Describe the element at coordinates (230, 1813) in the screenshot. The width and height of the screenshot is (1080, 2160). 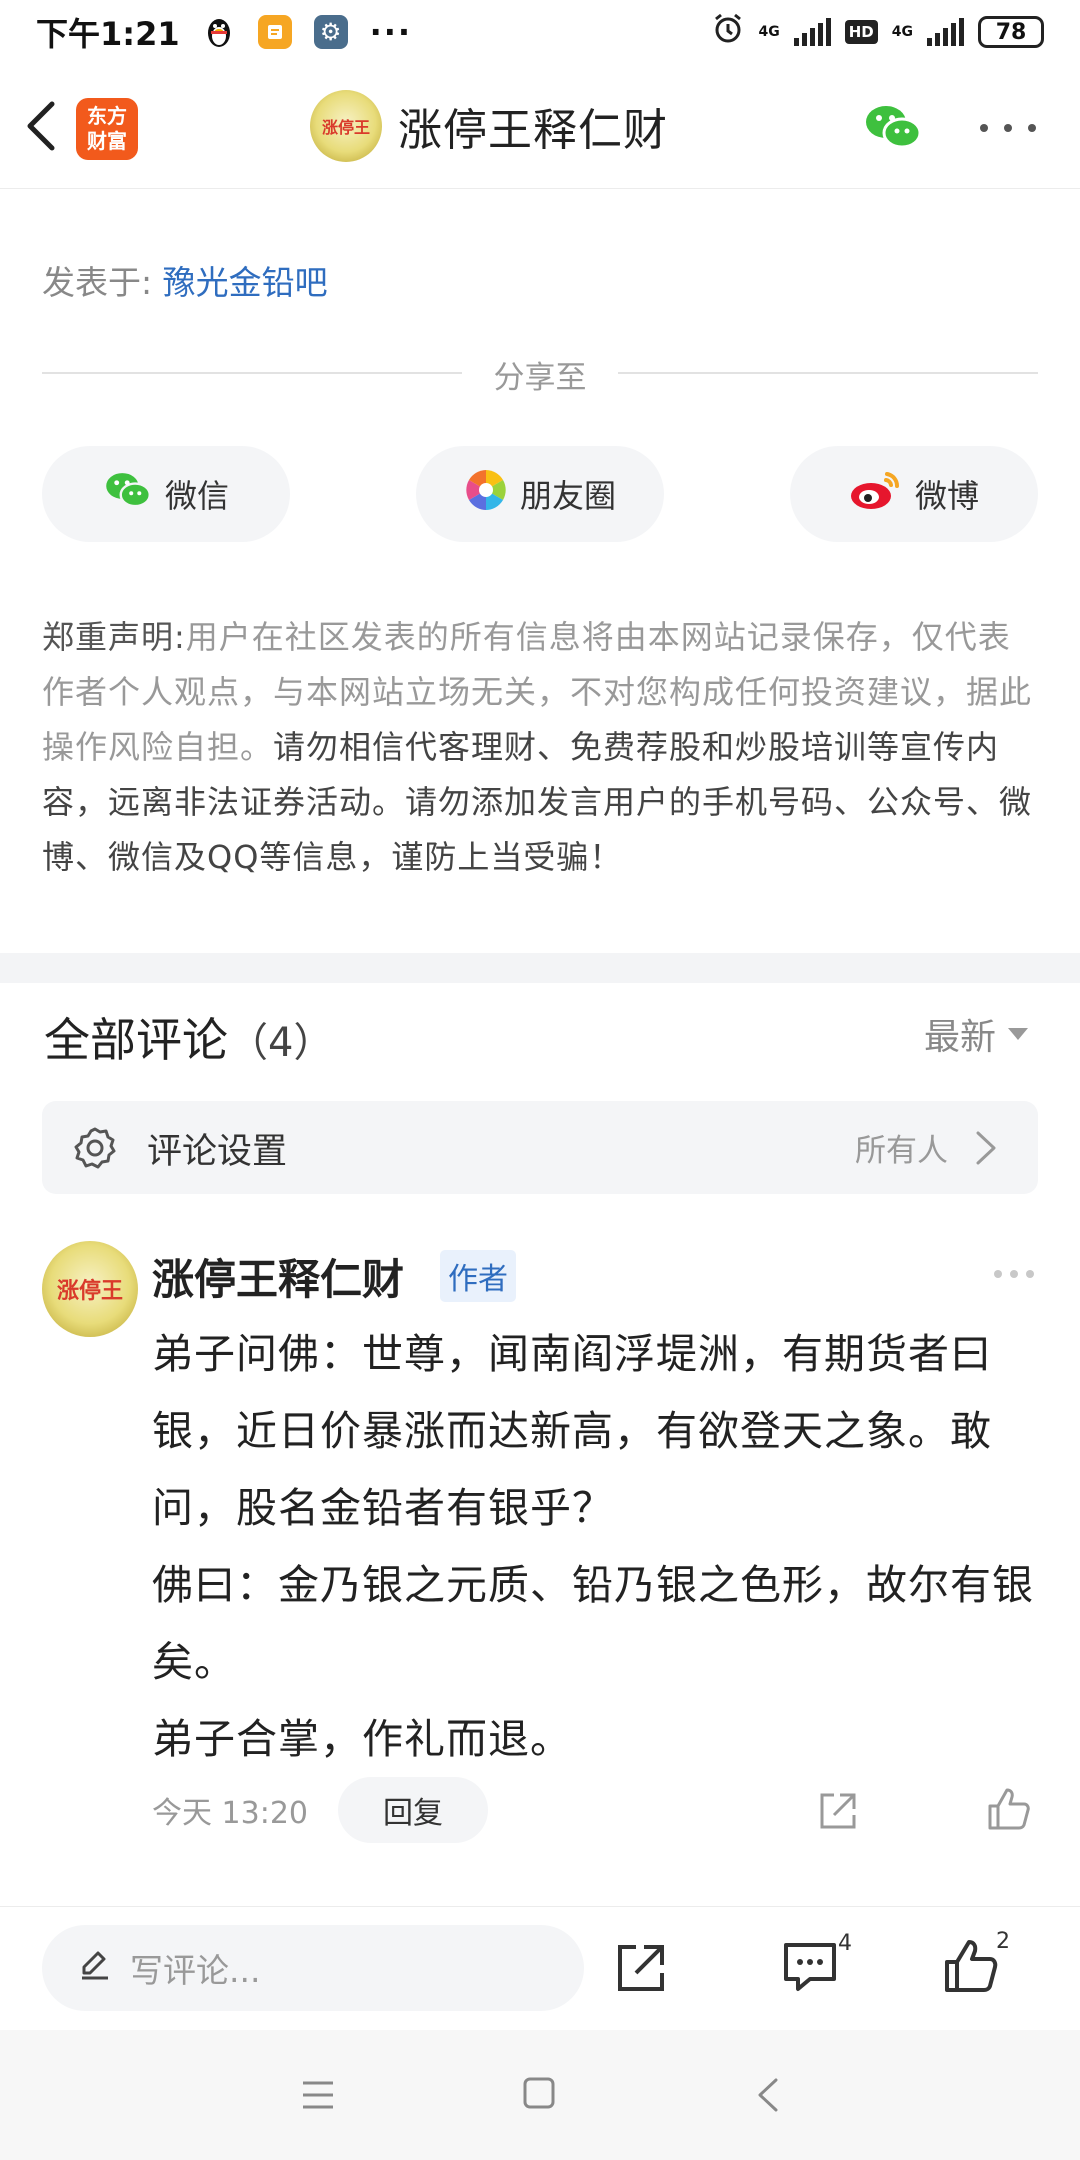
I see `comment-timestamp: 今天 13:20` at that location.